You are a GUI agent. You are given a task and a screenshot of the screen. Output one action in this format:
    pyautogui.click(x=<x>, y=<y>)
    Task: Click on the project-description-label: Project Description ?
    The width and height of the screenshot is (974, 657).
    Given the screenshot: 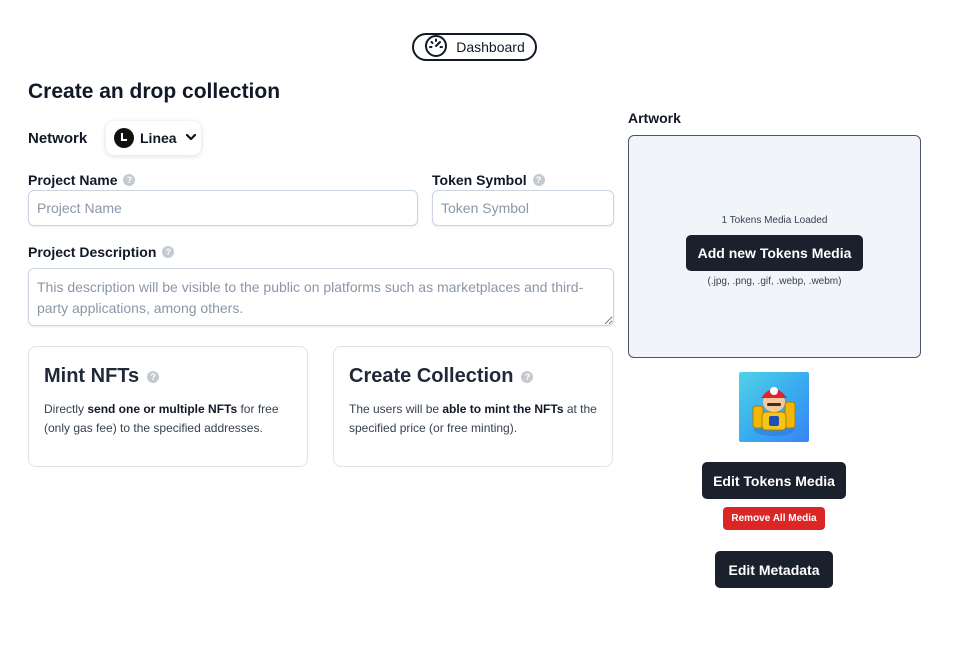 What is the action you would take?
    pyautogui.click(x=101, y=252)
    